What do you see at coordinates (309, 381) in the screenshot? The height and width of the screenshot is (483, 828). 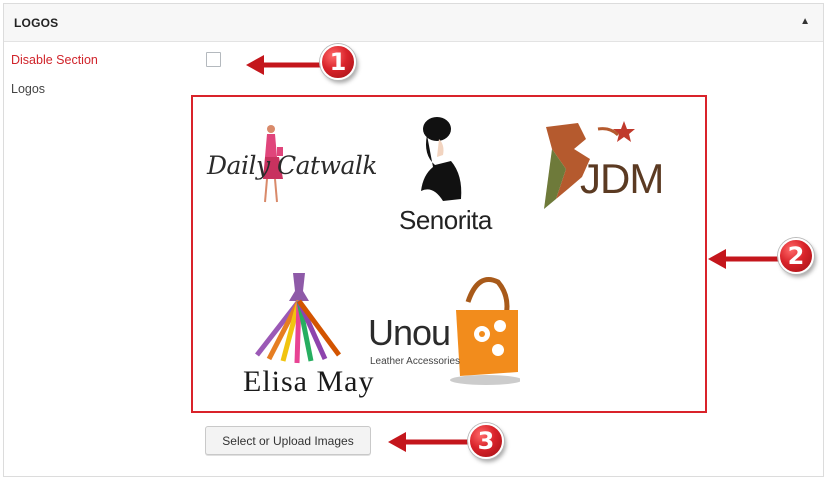 I see `logo-elisa-may-text: Elisa May` at bounding box center [309, 381].